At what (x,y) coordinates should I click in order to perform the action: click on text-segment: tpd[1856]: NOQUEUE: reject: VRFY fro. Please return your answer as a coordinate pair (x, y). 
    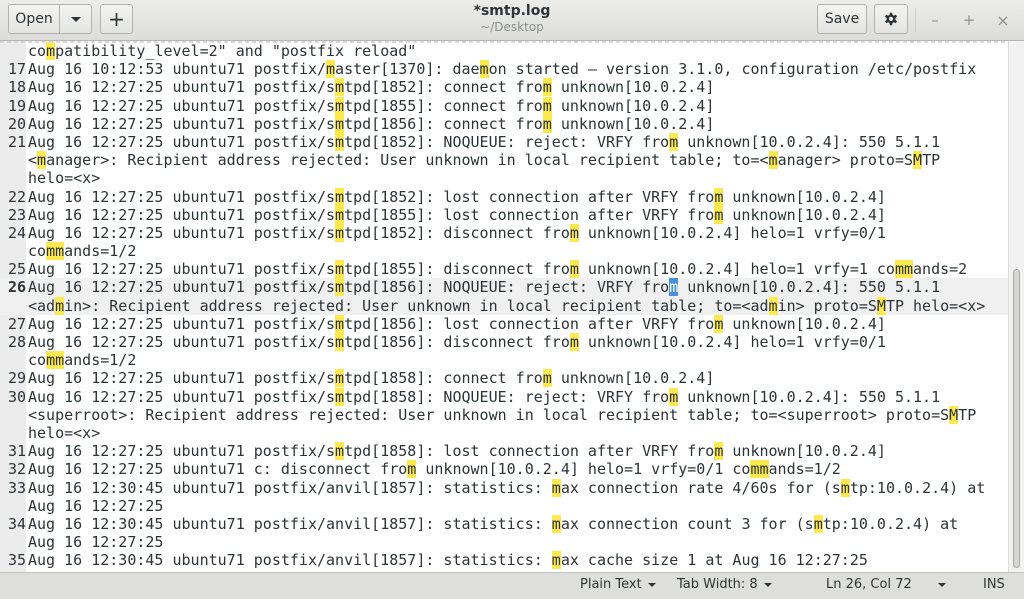
    Looking at the image, I should click on (507, 287).